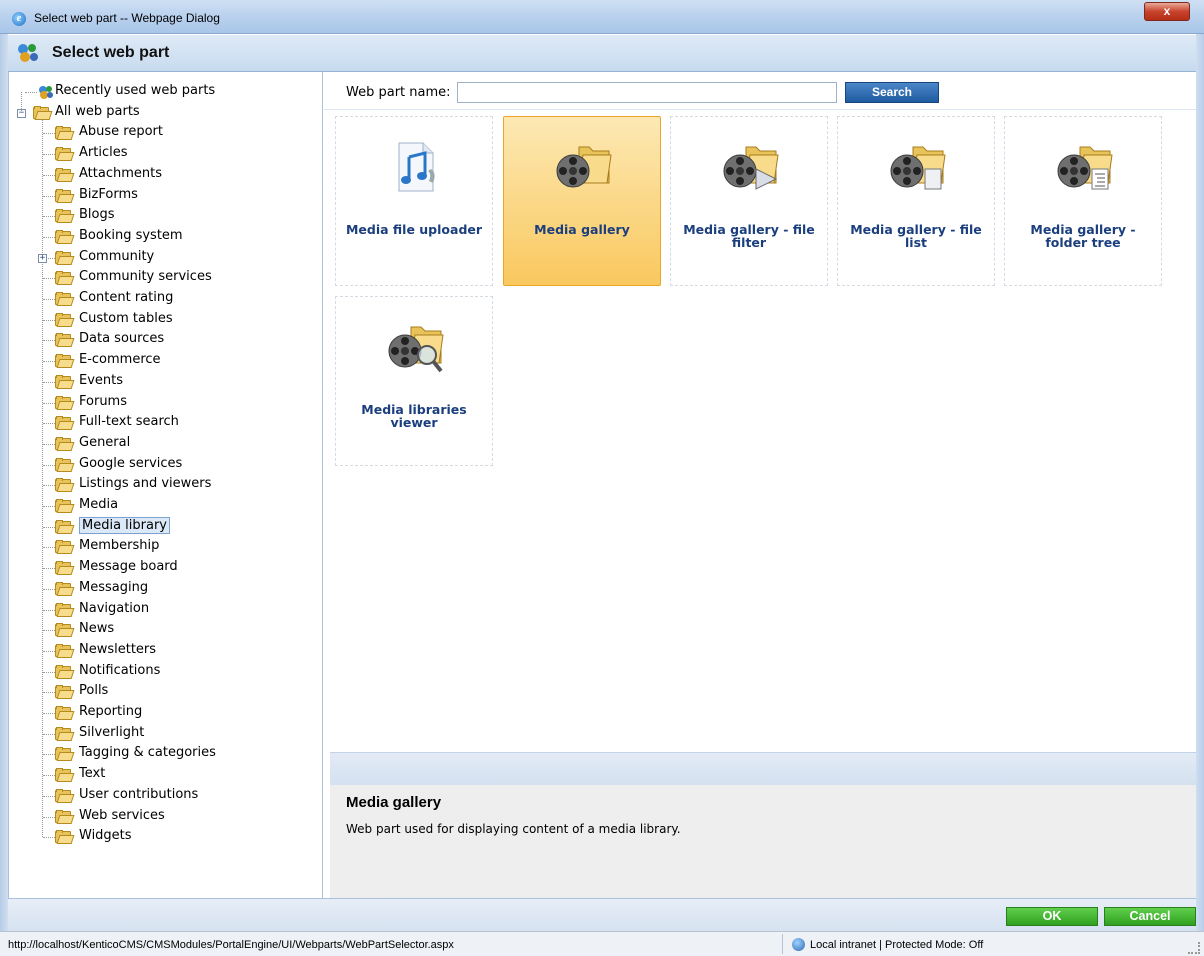  I want to click on media-folder-icon, so click(583, 167).